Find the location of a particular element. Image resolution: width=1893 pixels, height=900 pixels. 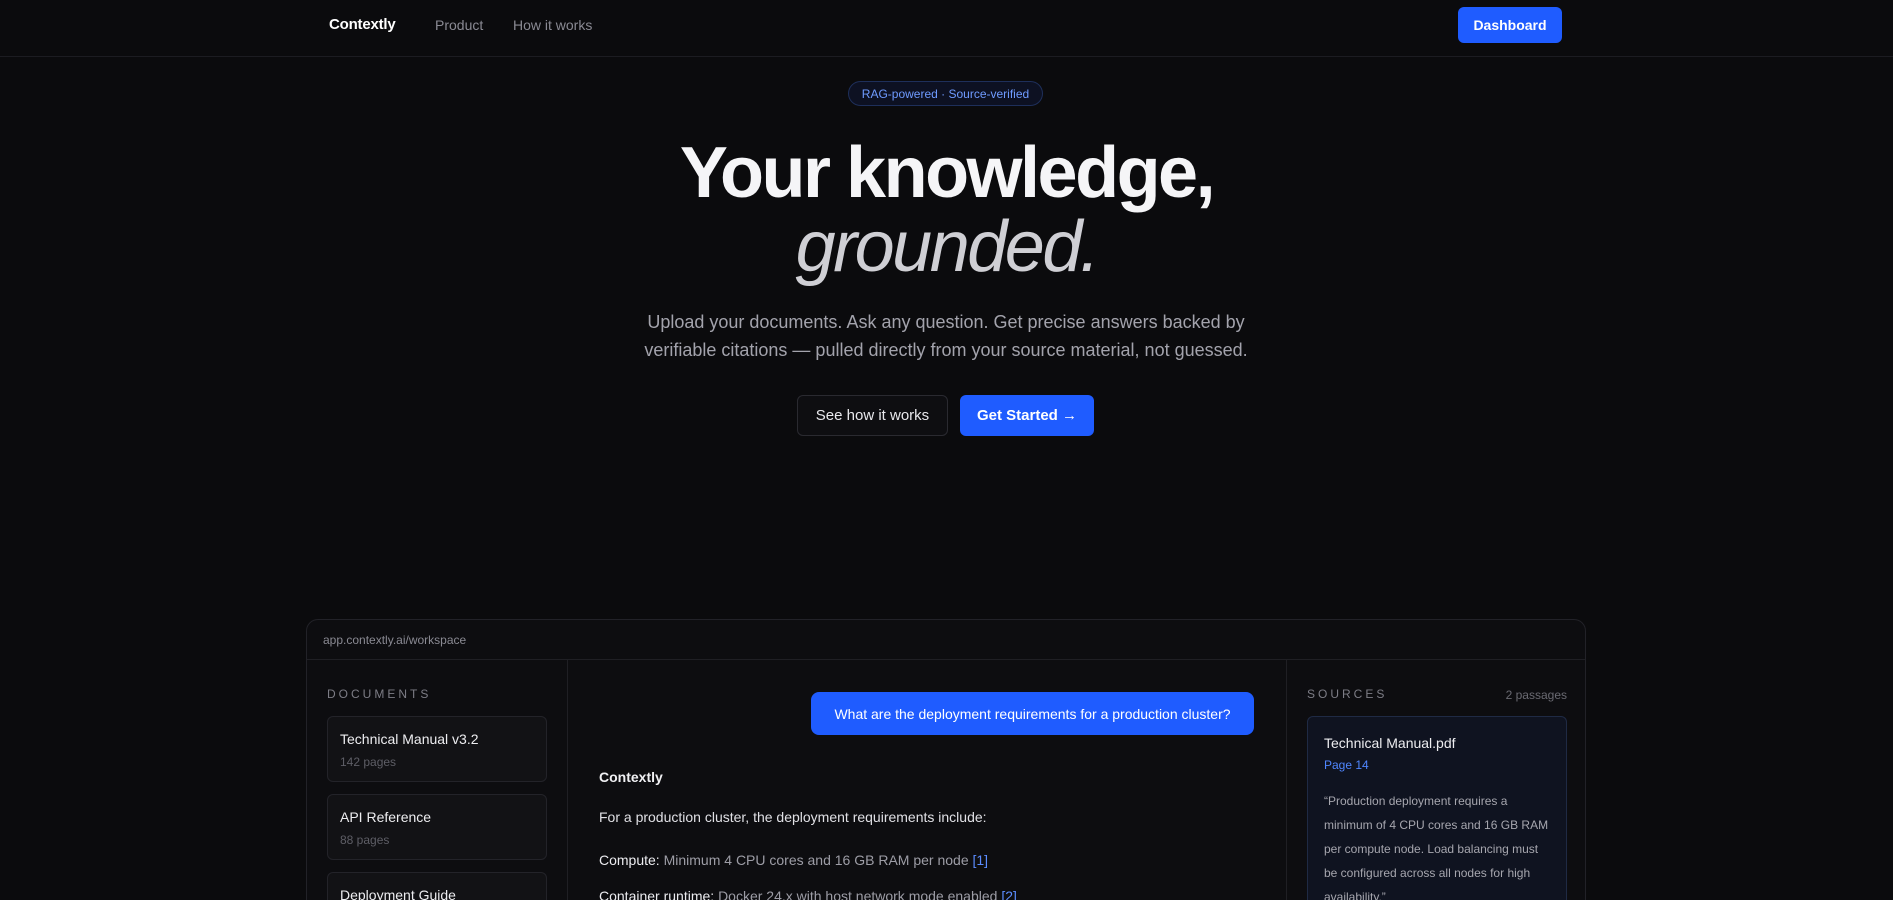

document-card: Technical Manual v3.2 142 pages is located at coordinates (437, 749).